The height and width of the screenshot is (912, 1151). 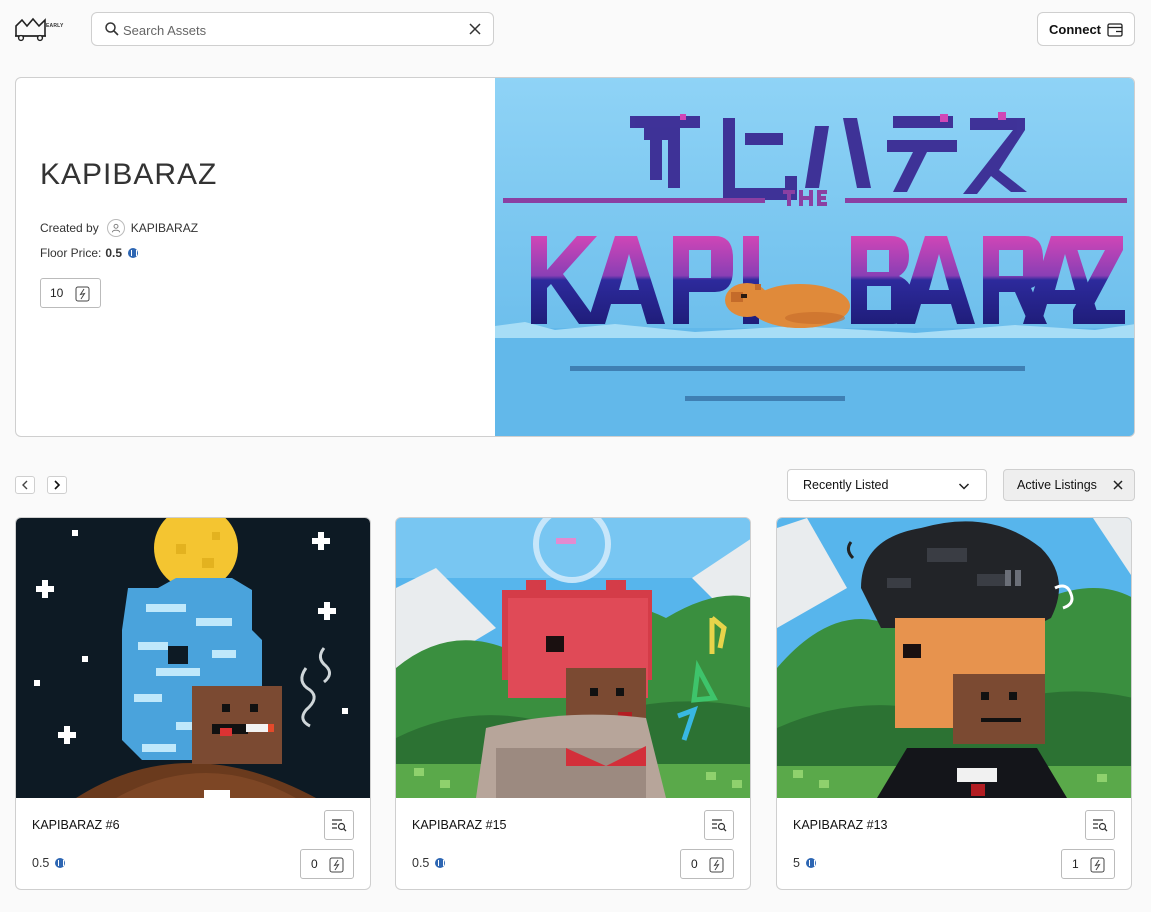 I want to click on floor-price-label: Floor Price:, so click(x=71, y=253).